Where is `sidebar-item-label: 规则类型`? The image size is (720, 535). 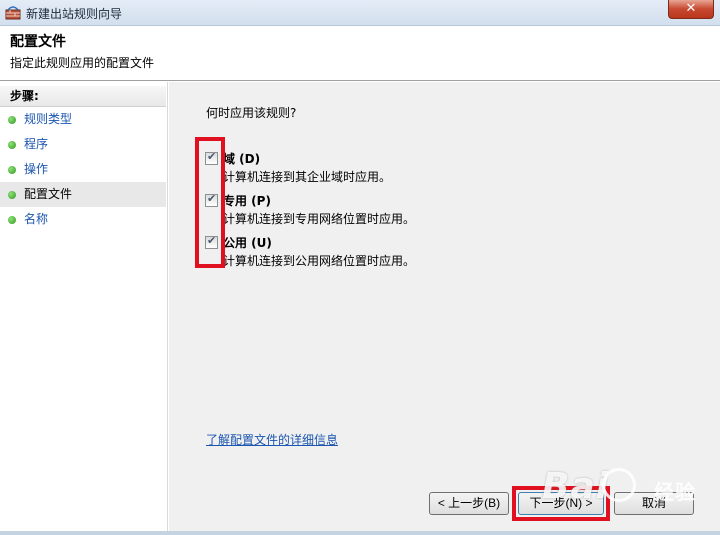 sidebar-item-label: 规则类型 is located at coordinates (48, 119).